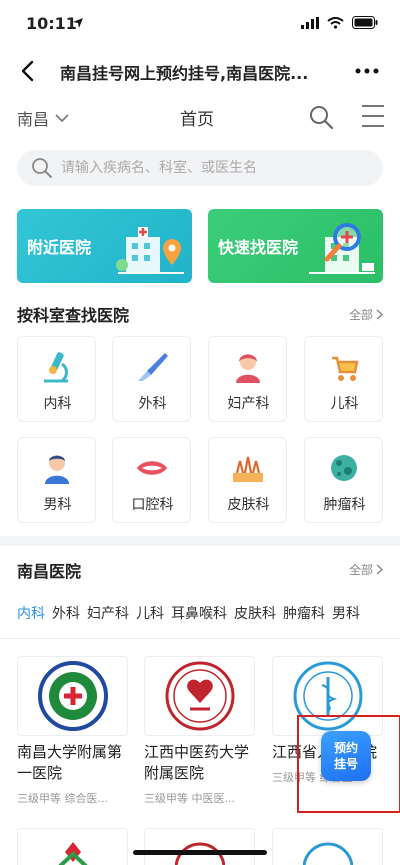 Image resolution: width=400 pixels, height=865 pixels. Describe the element at coordinates (49, 571) in the screenshot. I see `hospitals-title: 南昌医院` at that location.